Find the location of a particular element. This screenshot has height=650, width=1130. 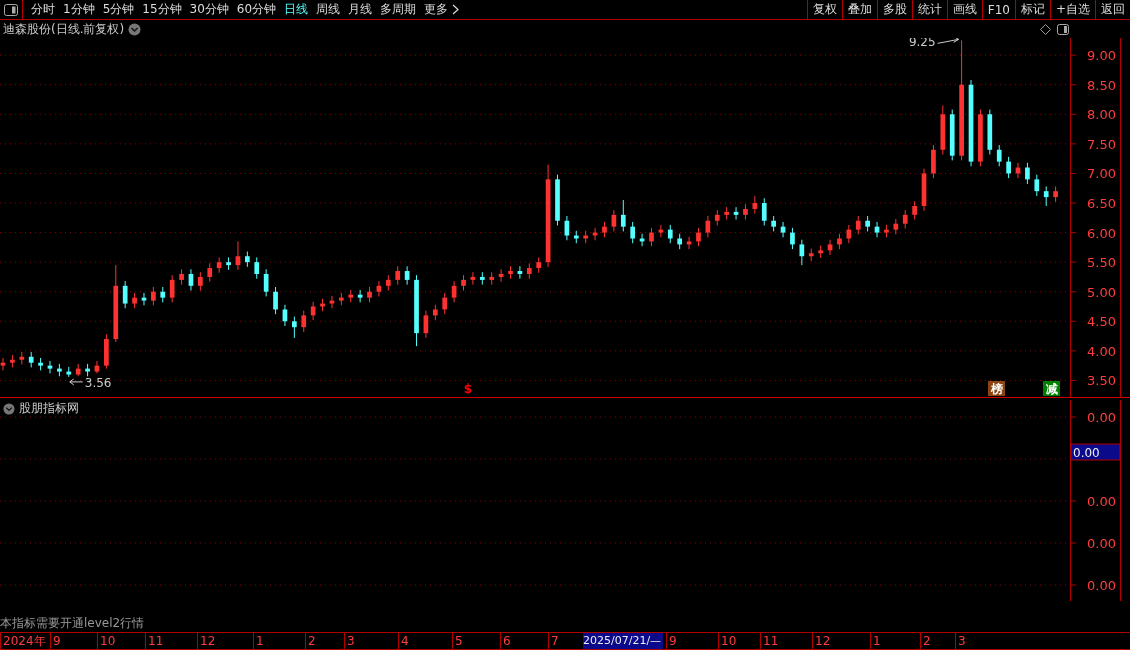

price-axis-label: 5.50 is located at coordinates (1101, 263).